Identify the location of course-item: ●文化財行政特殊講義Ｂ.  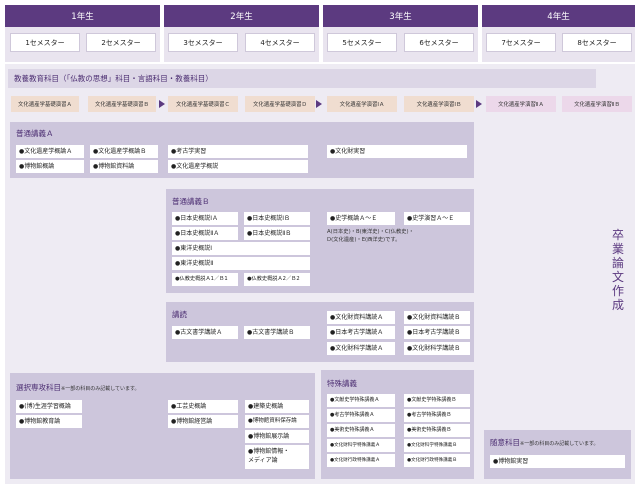
(437, 460).